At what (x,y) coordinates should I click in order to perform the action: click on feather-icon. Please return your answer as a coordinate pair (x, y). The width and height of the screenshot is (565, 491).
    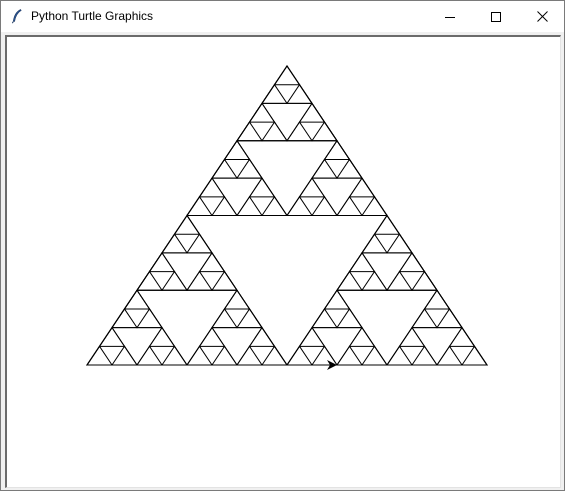
    Looking at the image, I should click on (17, 16).